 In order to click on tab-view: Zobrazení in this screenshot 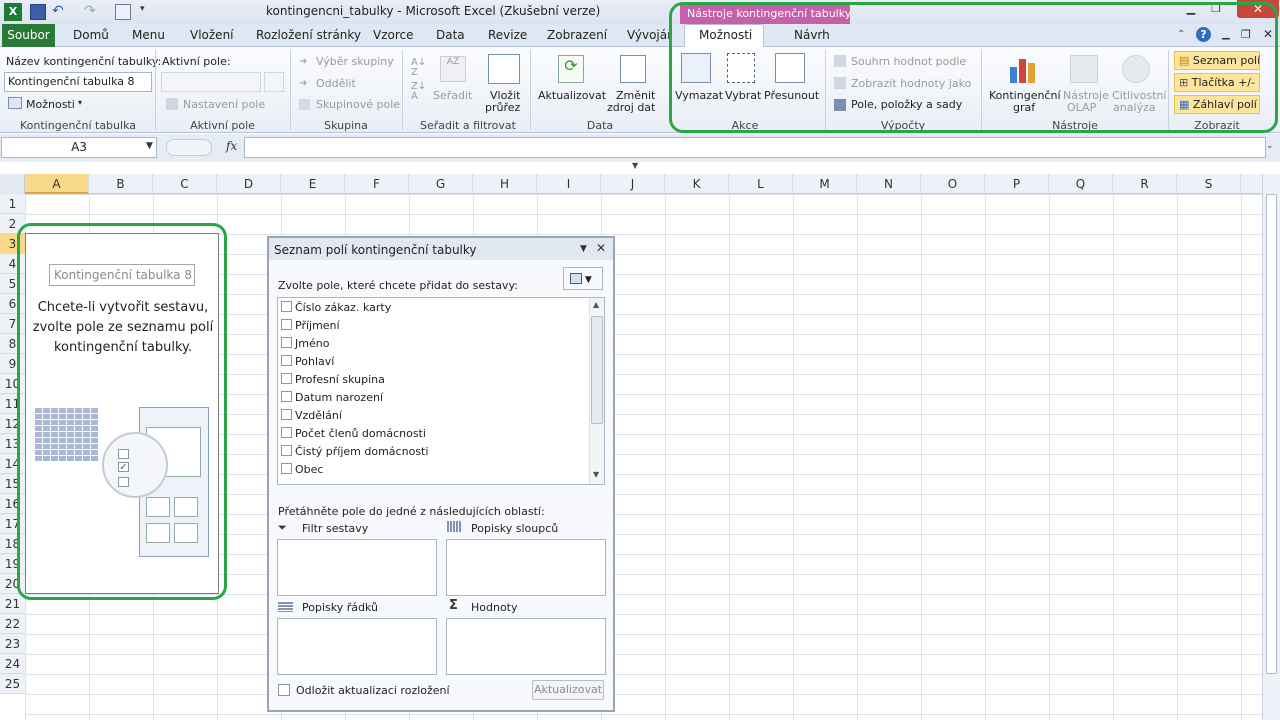, I will do `click(577, 35)`.